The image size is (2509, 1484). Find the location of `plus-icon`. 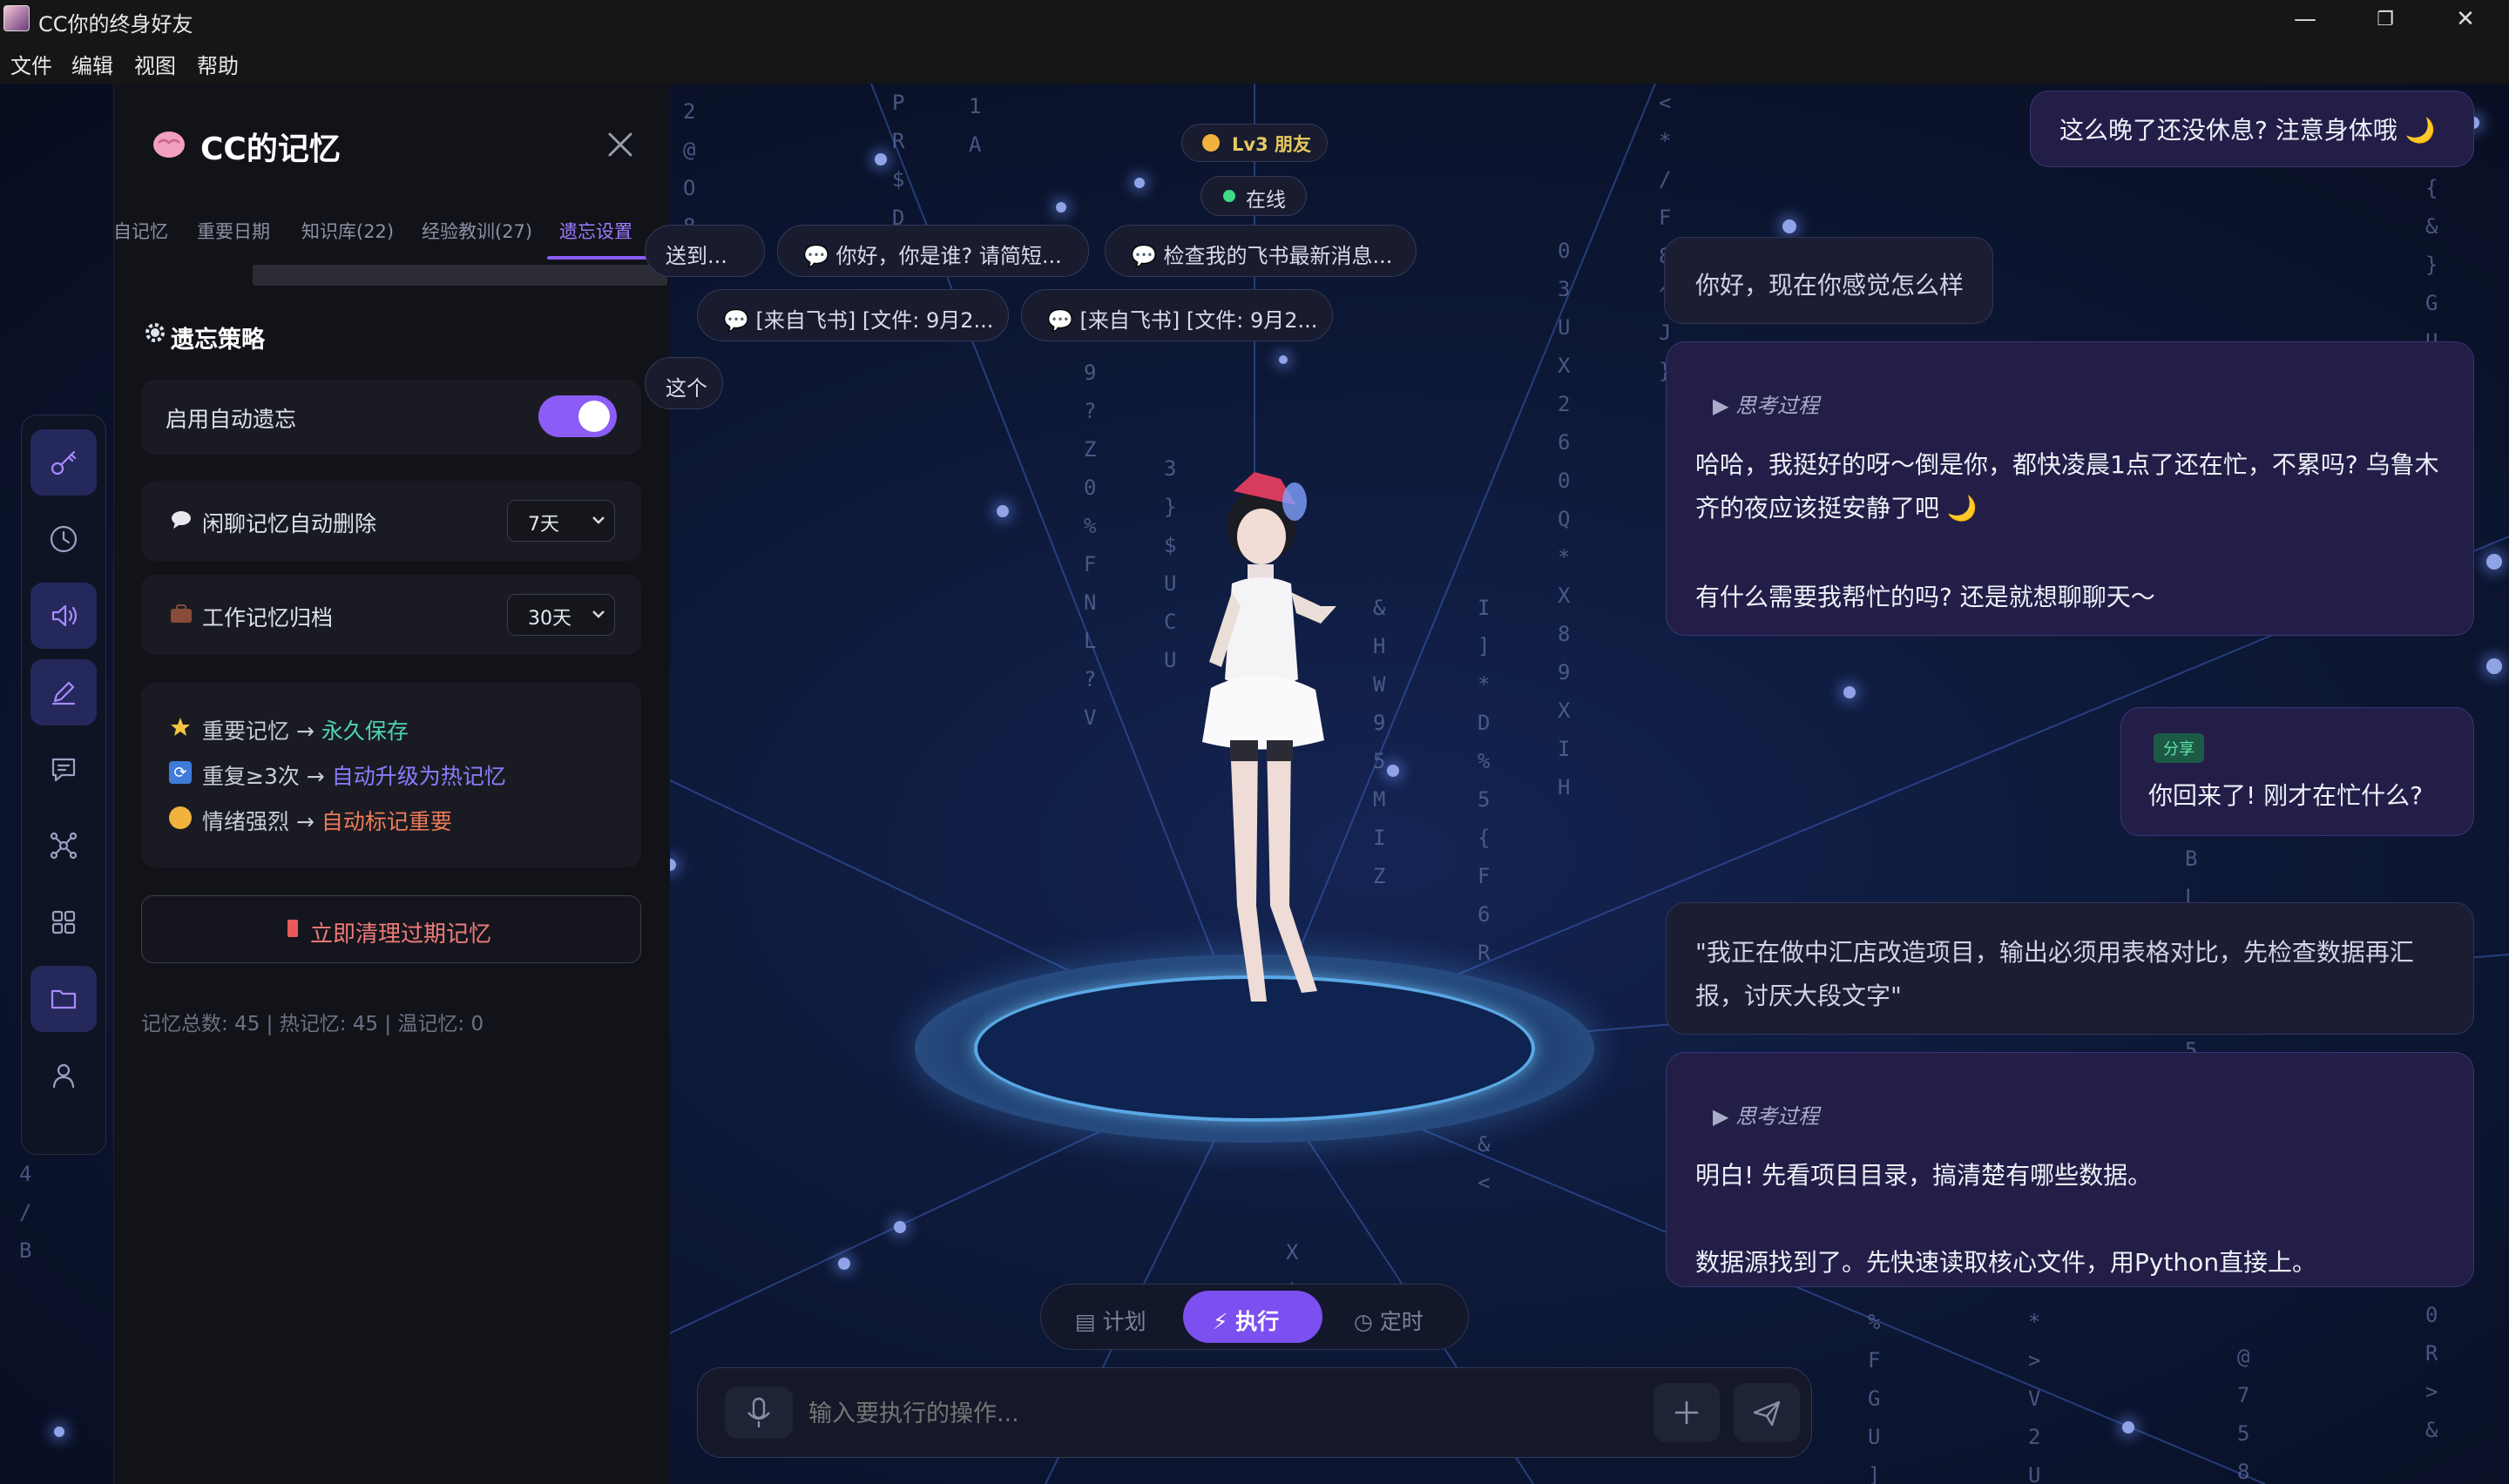

plus-icon is located at coordinates (1686, 1412).